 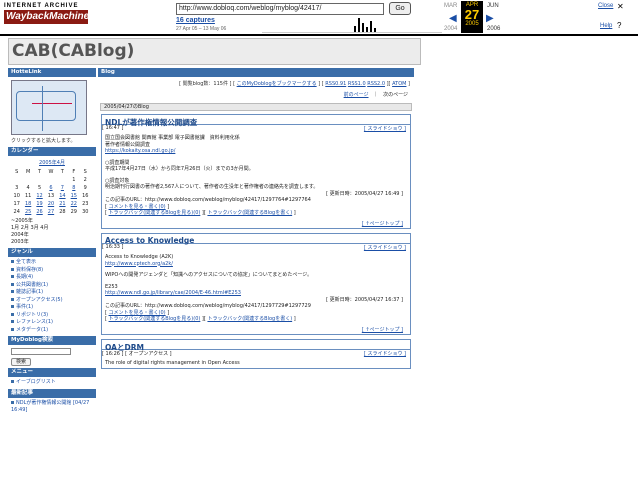 I want to click on next-month-label: JUN, so click(x=493, y=6).